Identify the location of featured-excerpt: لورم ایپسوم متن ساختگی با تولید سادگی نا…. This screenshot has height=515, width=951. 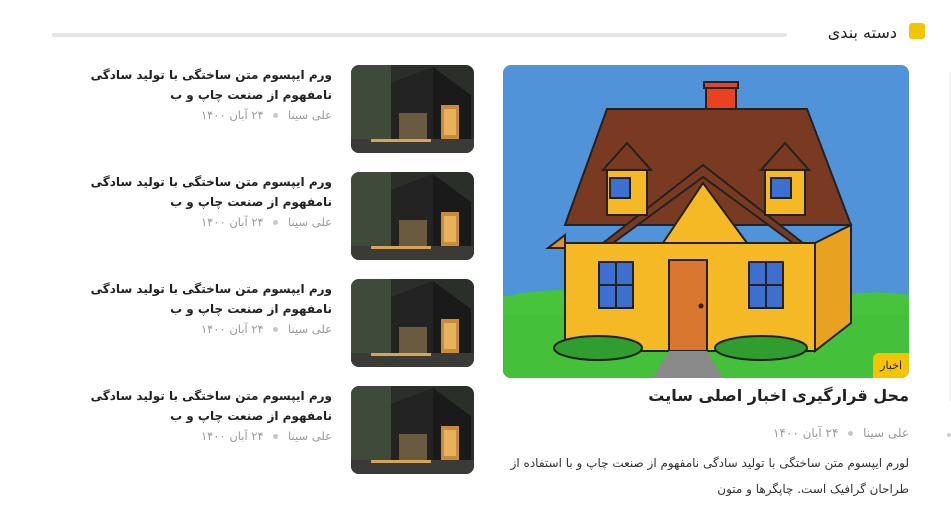
(709, 476).